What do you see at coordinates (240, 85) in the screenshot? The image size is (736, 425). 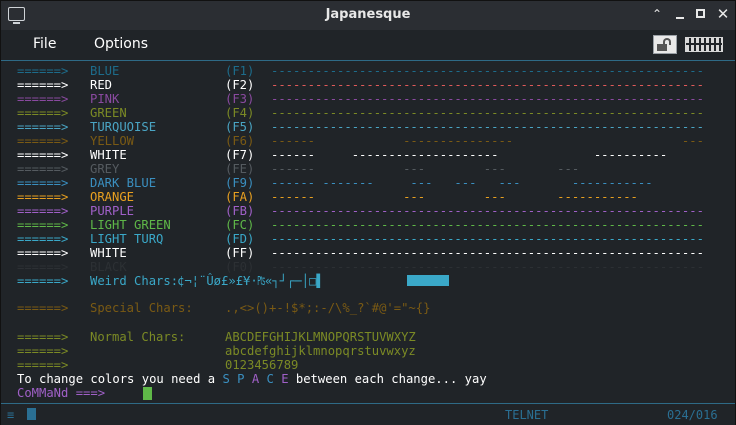 I see `color-code: (F2)` at bounding box center [240, 85].